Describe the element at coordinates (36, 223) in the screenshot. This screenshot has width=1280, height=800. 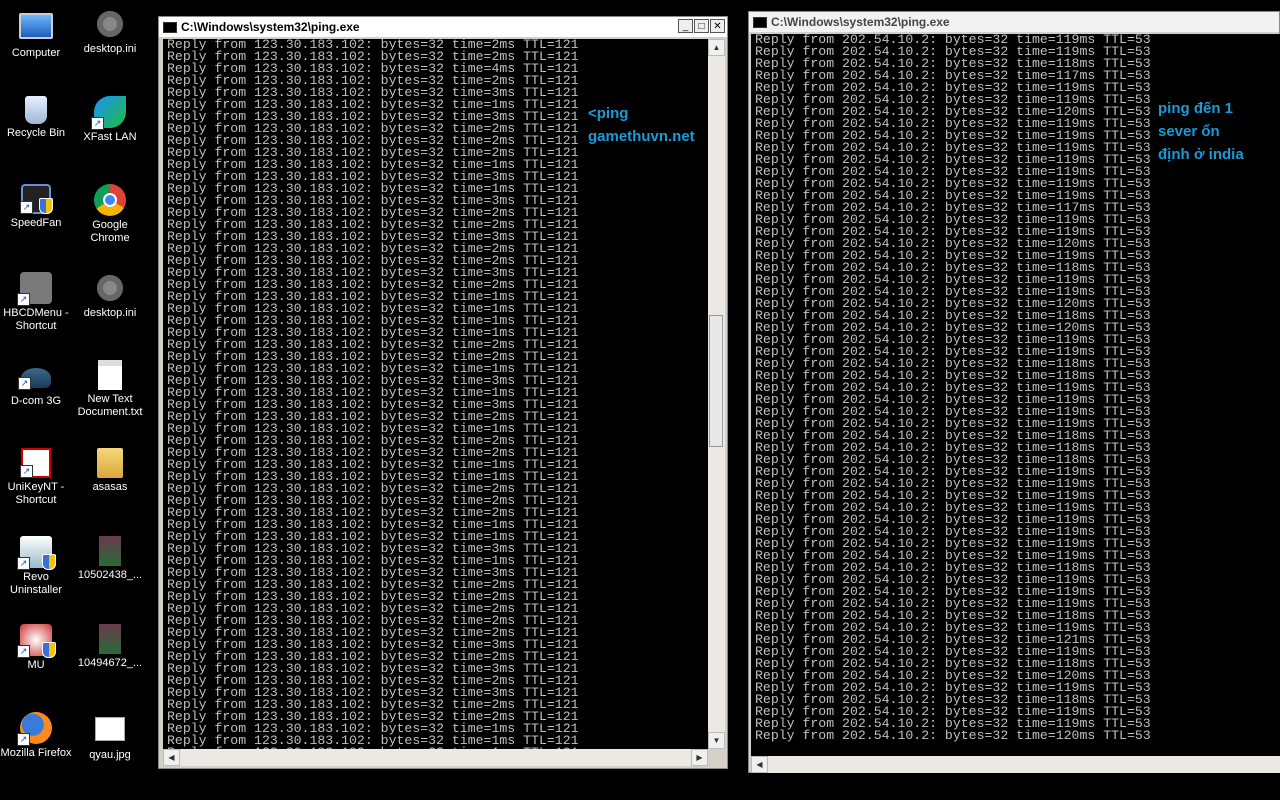
I see `desktop-icon-label: SpeedFan` at that location.